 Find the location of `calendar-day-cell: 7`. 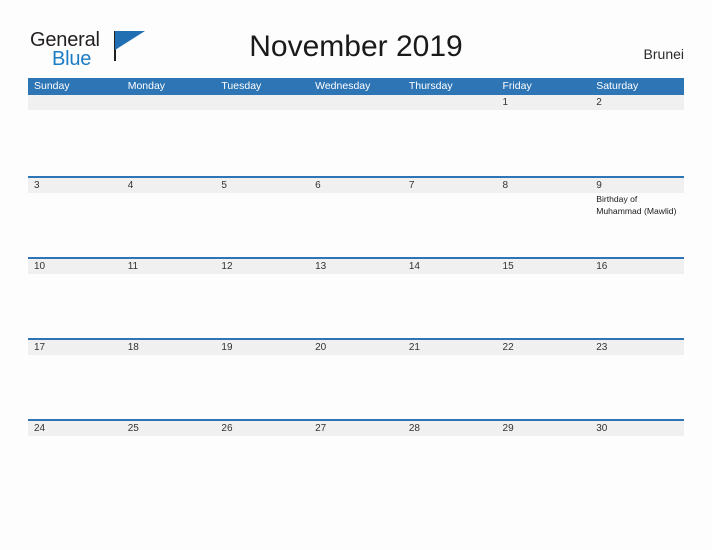

calendar-day-cell: 7 is located at coordinates (450, 185).